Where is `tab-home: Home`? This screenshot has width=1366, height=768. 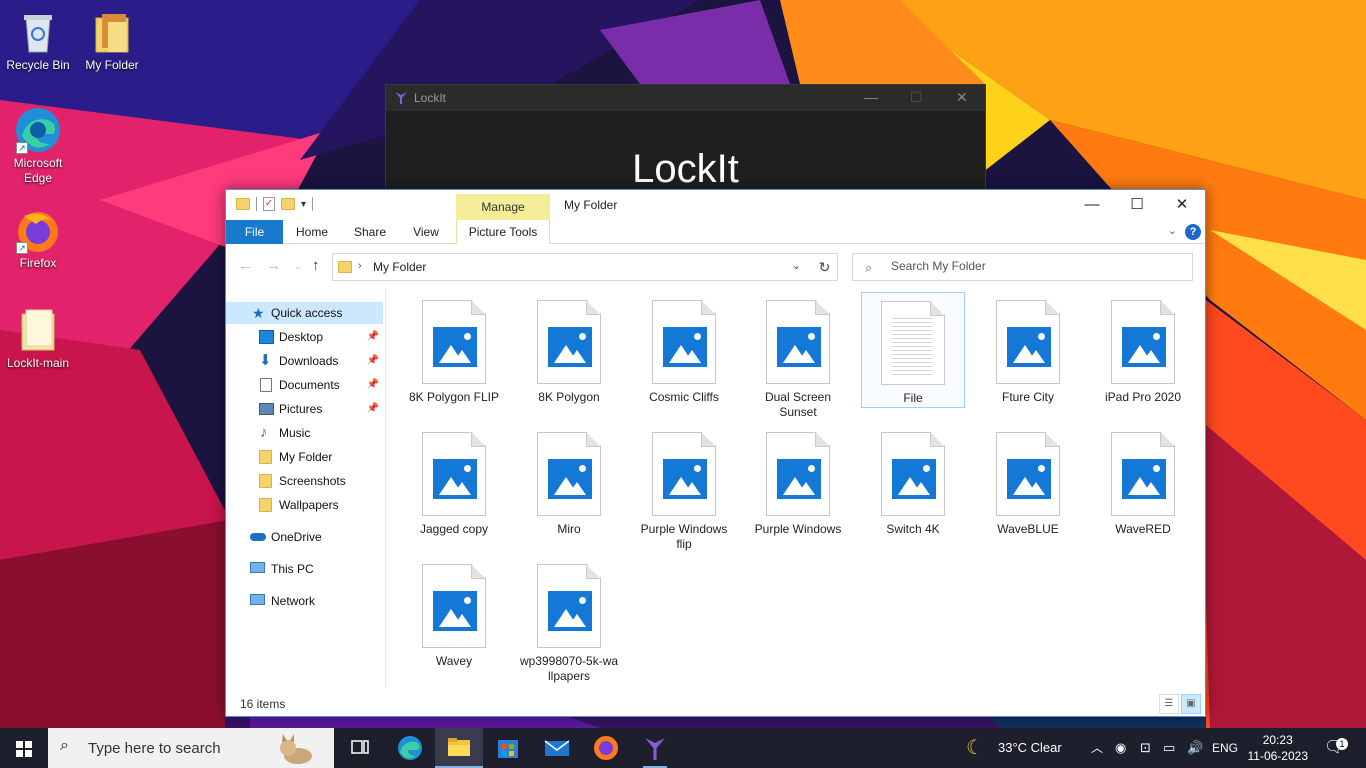 tab-home: Home is located at coordinates (312, 232).